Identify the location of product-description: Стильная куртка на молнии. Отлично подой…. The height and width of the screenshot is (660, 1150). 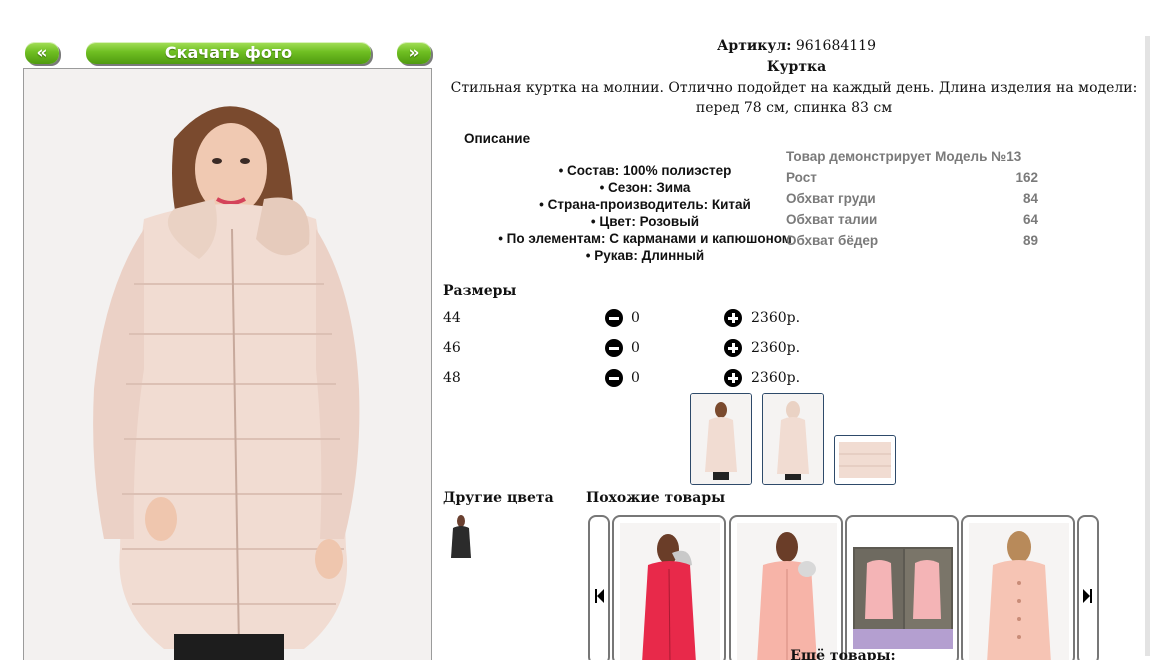
(794, 98).